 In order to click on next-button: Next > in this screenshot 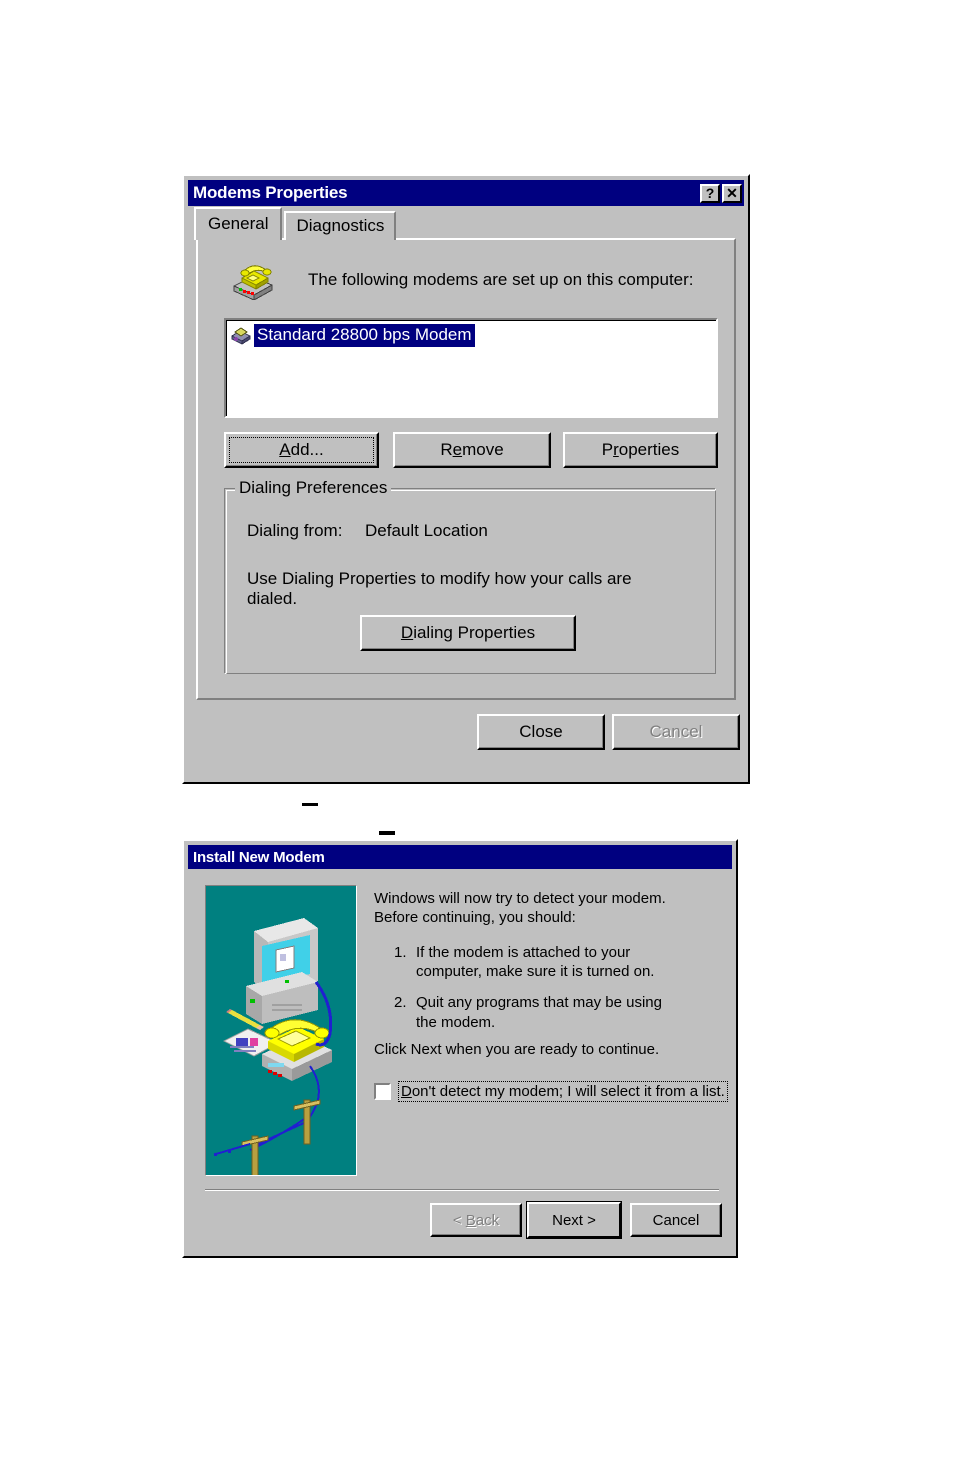, I will do `click(574, 1220)`.